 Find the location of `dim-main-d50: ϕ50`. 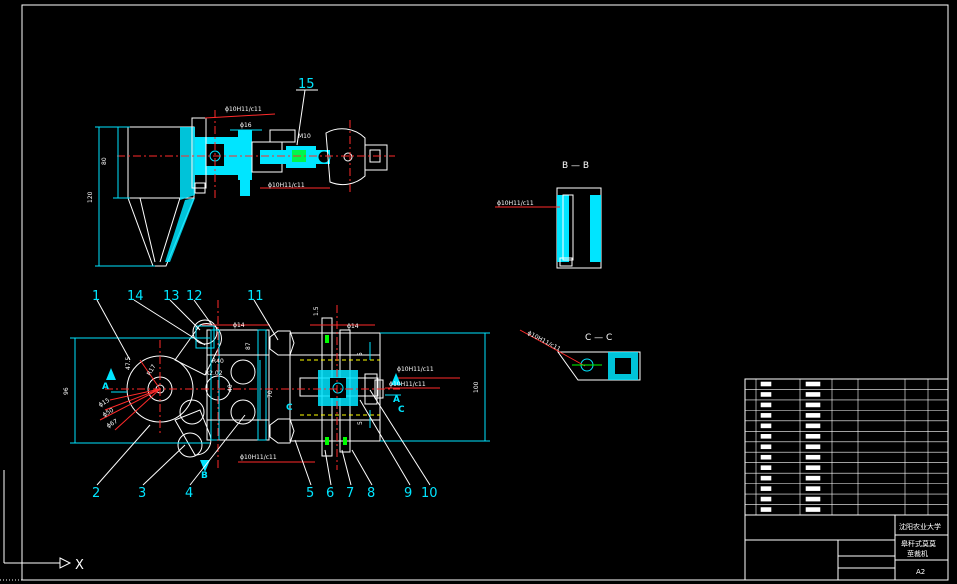

dim-main-d50: ϕ50 is located at coordinates (109, 413).